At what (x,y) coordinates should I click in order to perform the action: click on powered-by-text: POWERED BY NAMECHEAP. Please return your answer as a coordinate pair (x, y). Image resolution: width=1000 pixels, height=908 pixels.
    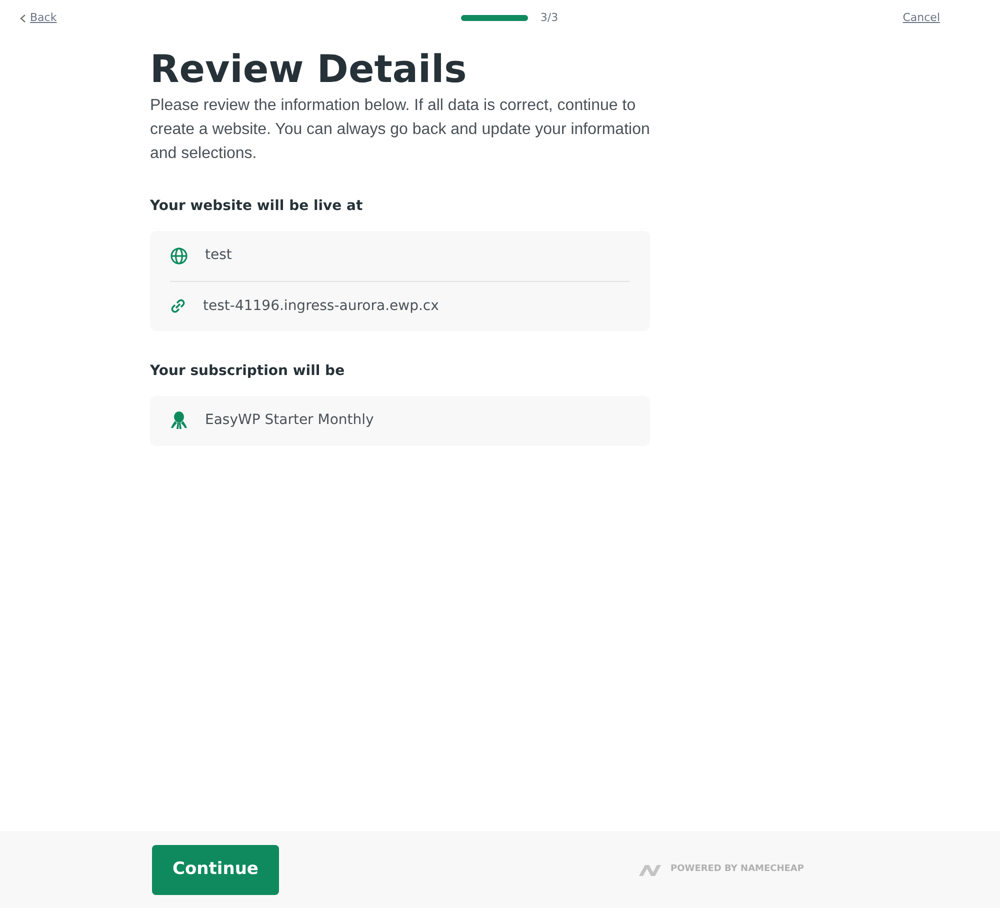
    Looking at the image, I should click on (737, 869).